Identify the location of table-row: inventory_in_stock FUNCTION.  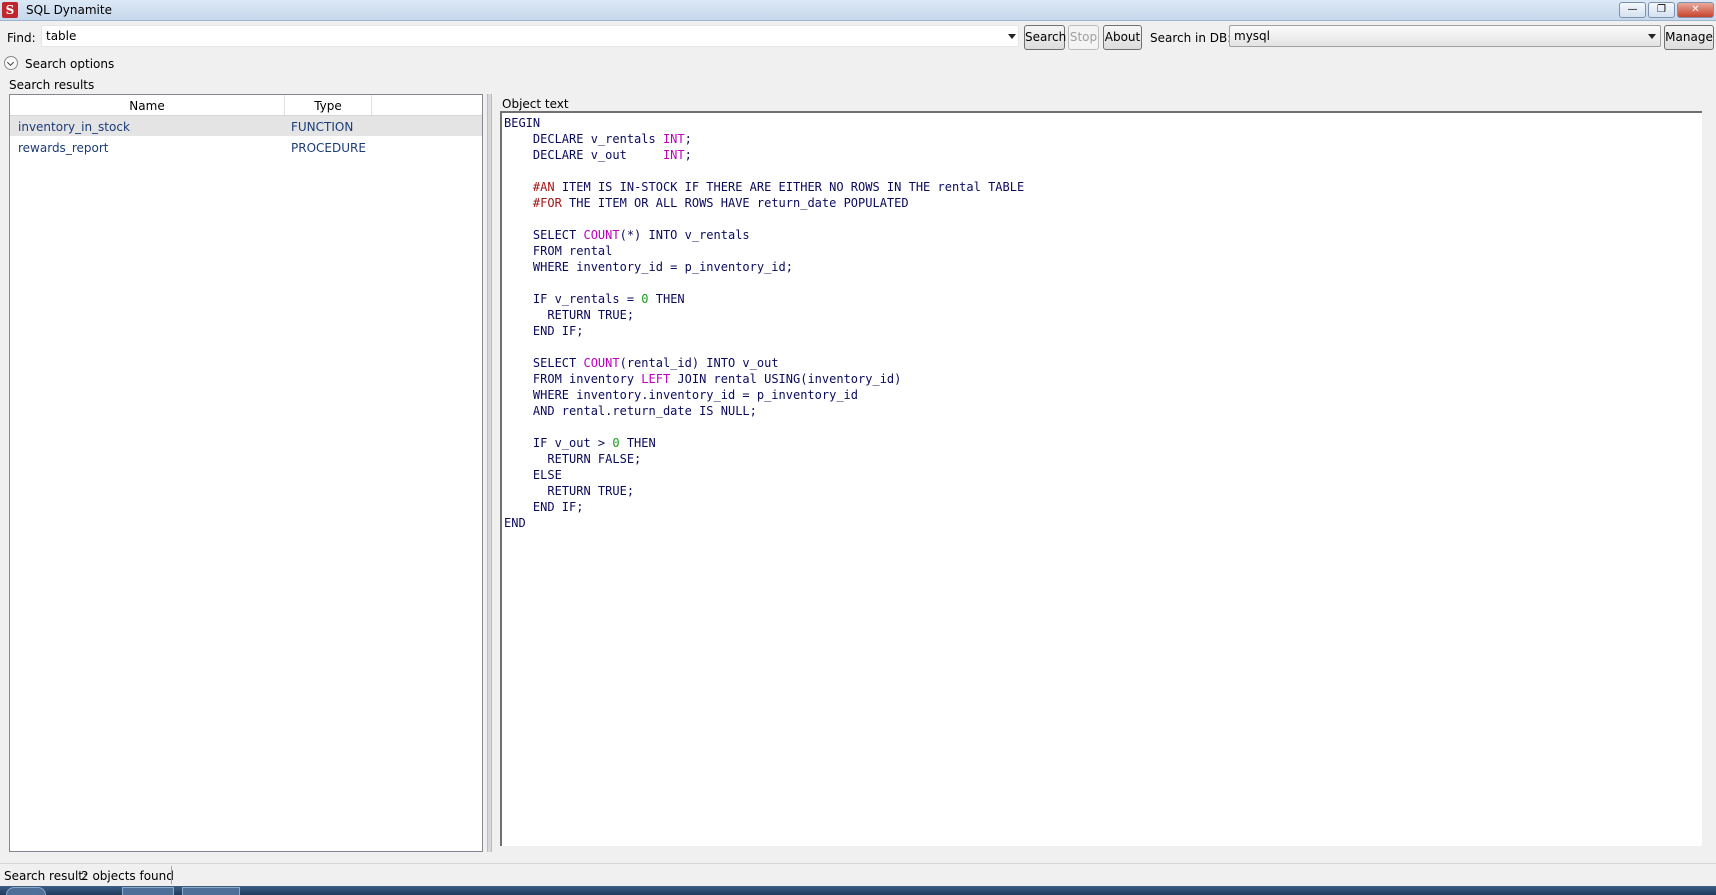
(246, 126).